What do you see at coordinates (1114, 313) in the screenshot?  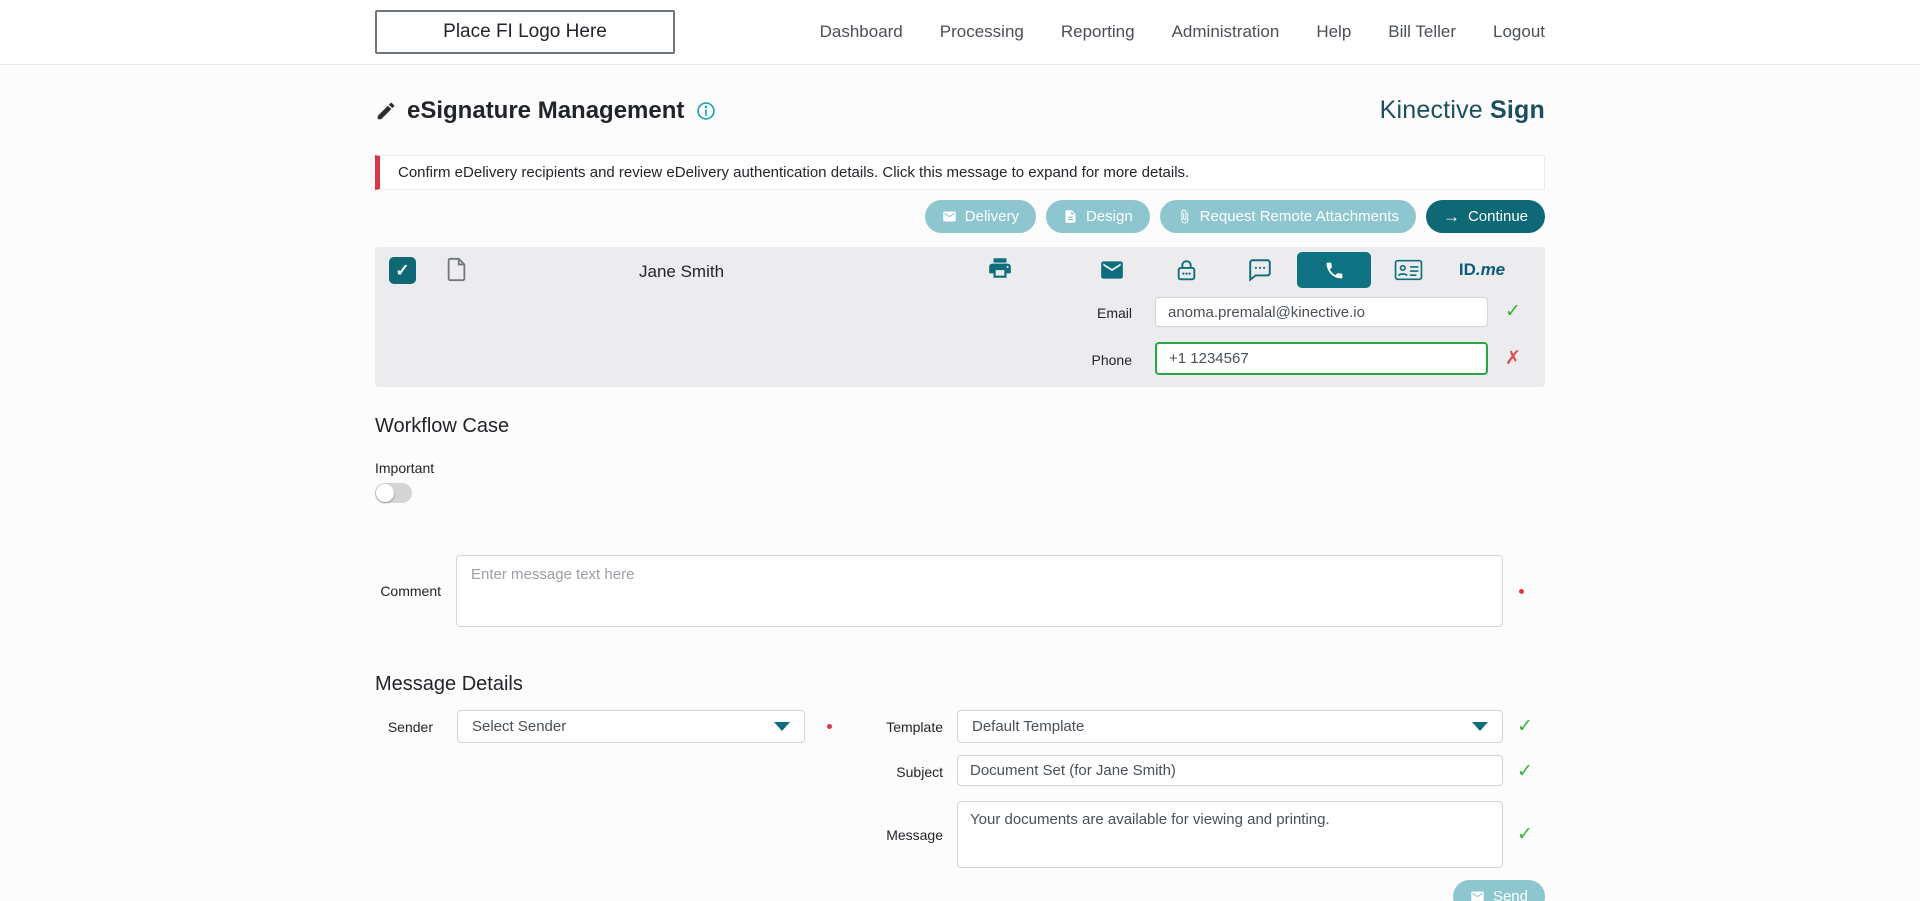 I see `email-label: Email` at bounding box center [1114, 313].